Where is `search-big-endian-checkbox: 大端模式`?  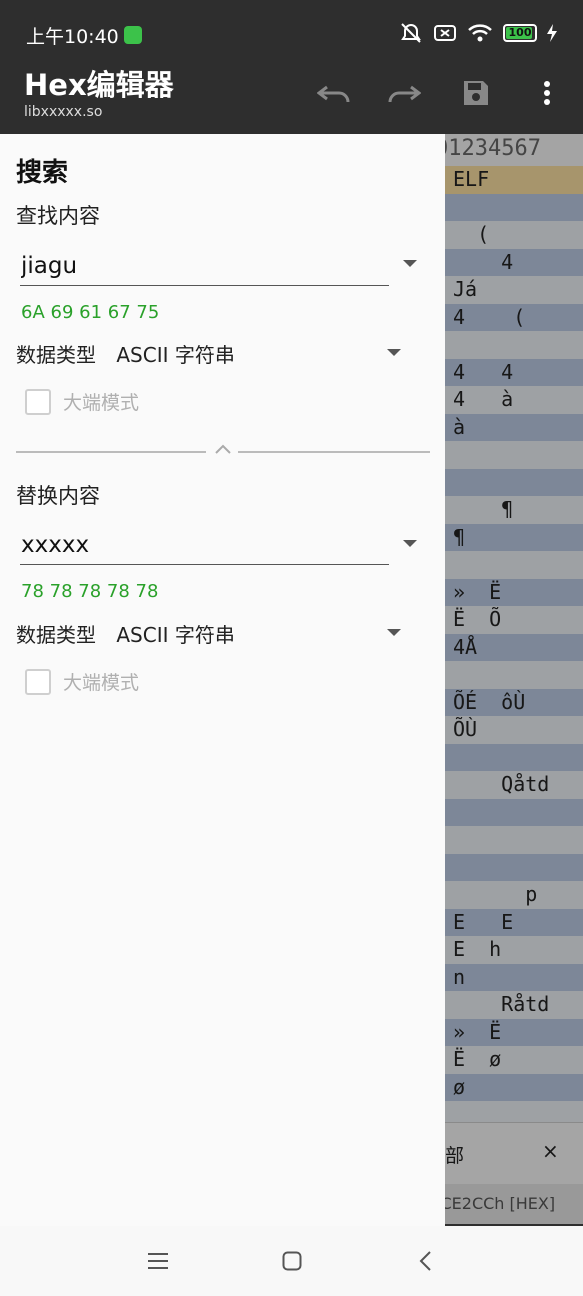
search-big-endian-checkbox: 大端模式 is located at coordinates (82, 401).